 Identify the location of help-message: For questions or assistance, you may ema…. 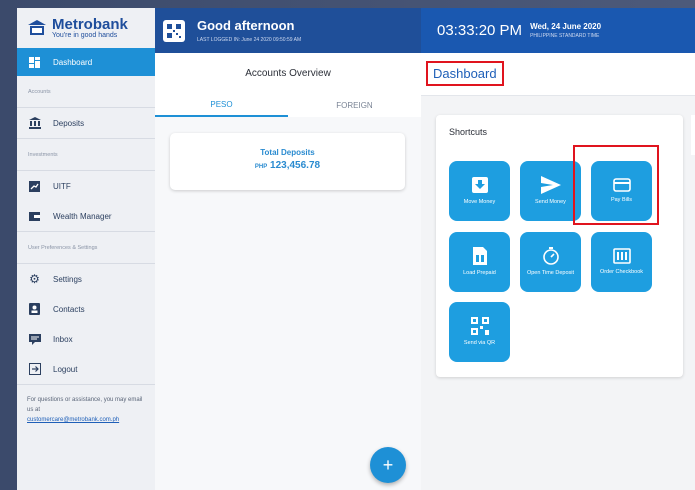
(85, 405).